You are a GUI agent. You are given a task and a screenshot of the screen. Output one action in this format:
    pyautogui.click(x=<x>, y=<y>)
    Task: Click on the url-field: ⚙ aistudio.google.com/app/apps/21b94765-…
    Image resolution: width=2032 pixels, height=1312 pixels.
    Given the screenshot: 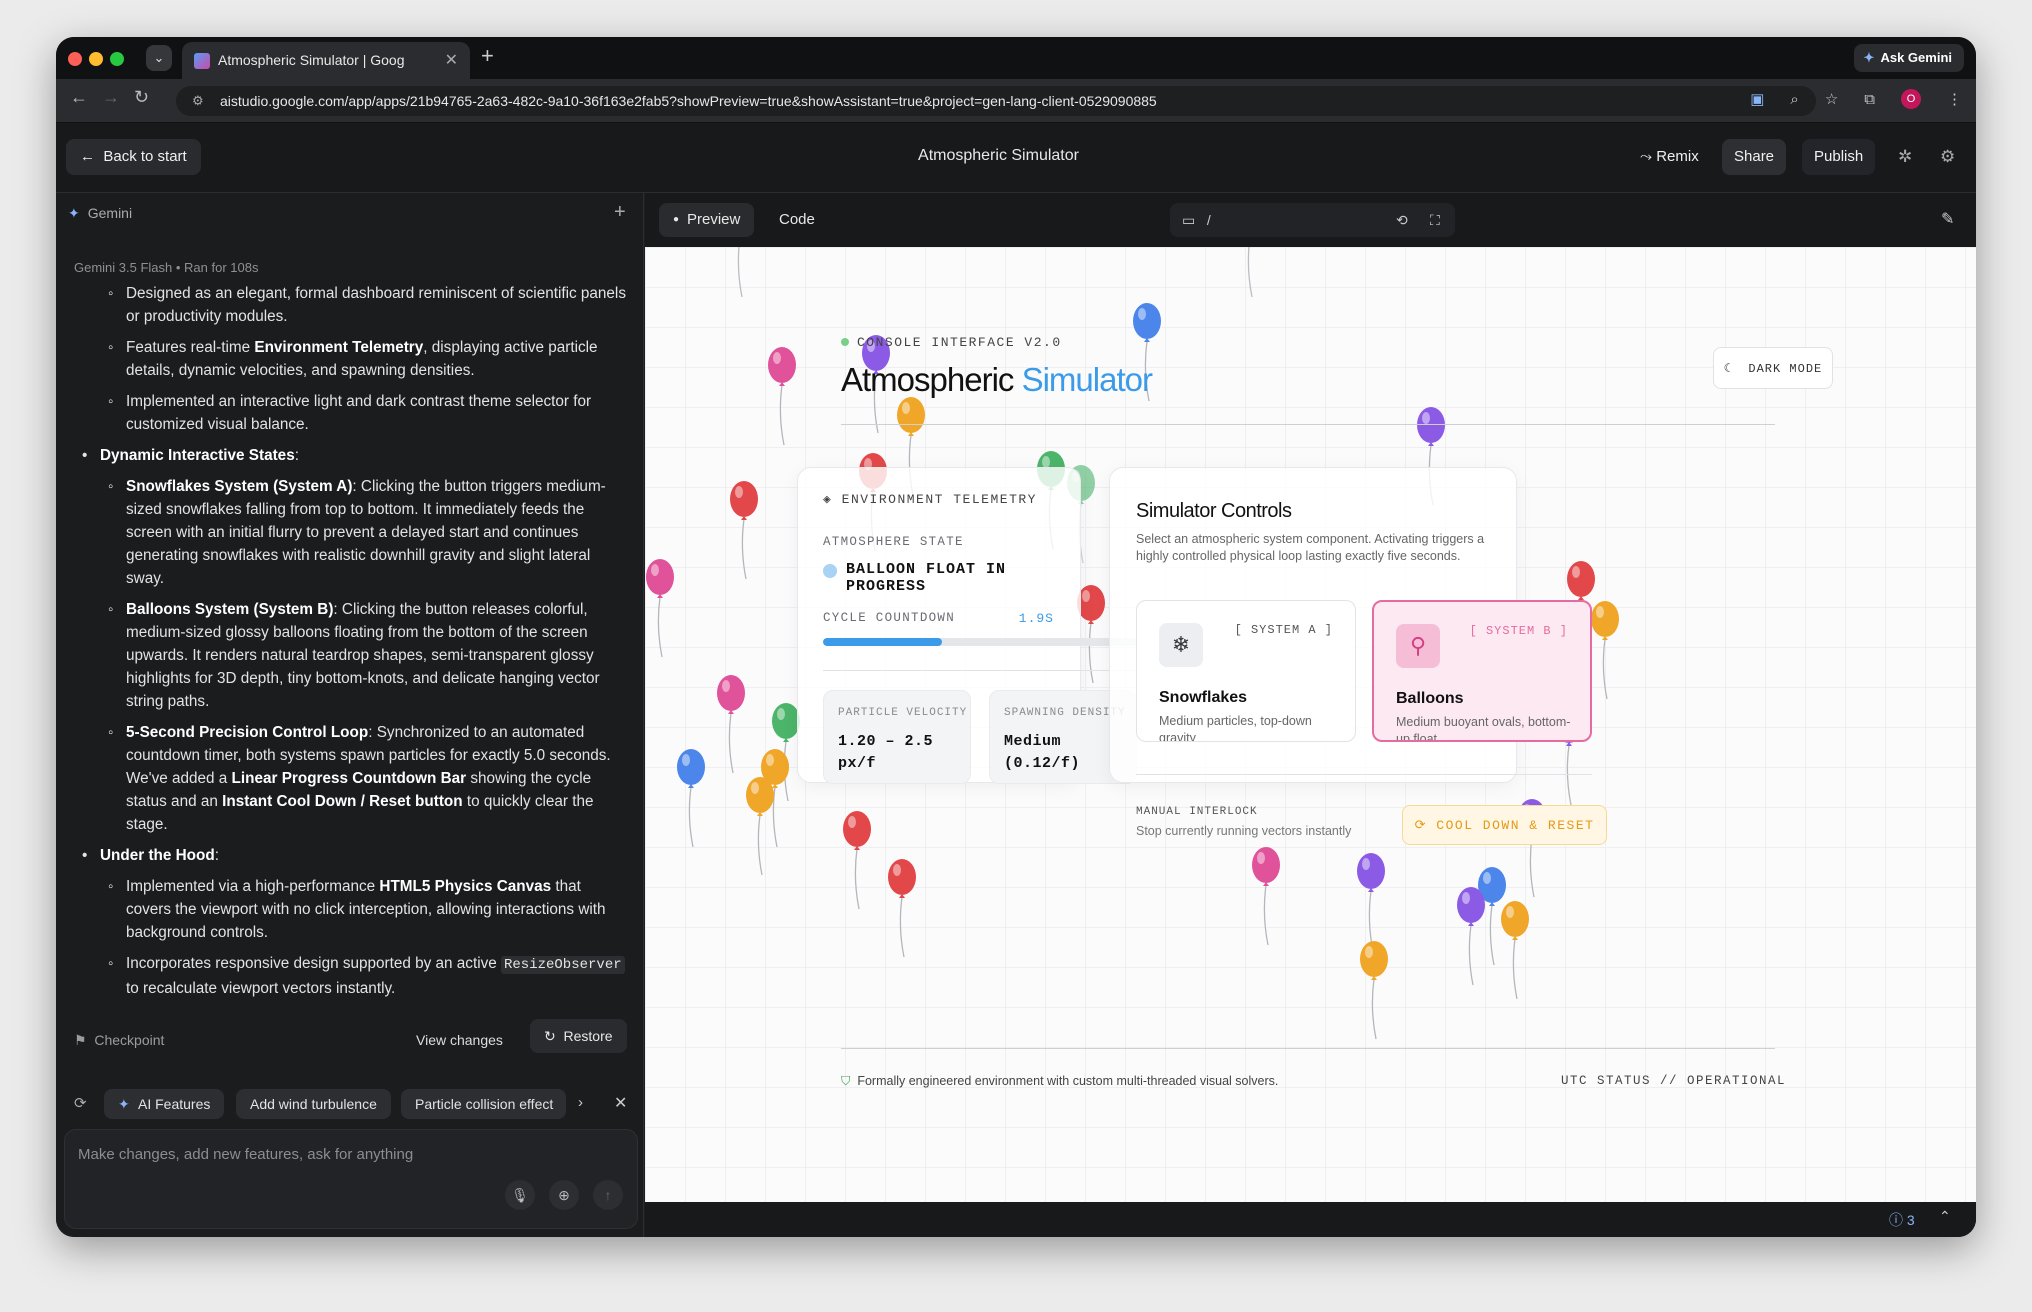 What is the action you would take?
    pyautogui.click(x=996, y=101)
    